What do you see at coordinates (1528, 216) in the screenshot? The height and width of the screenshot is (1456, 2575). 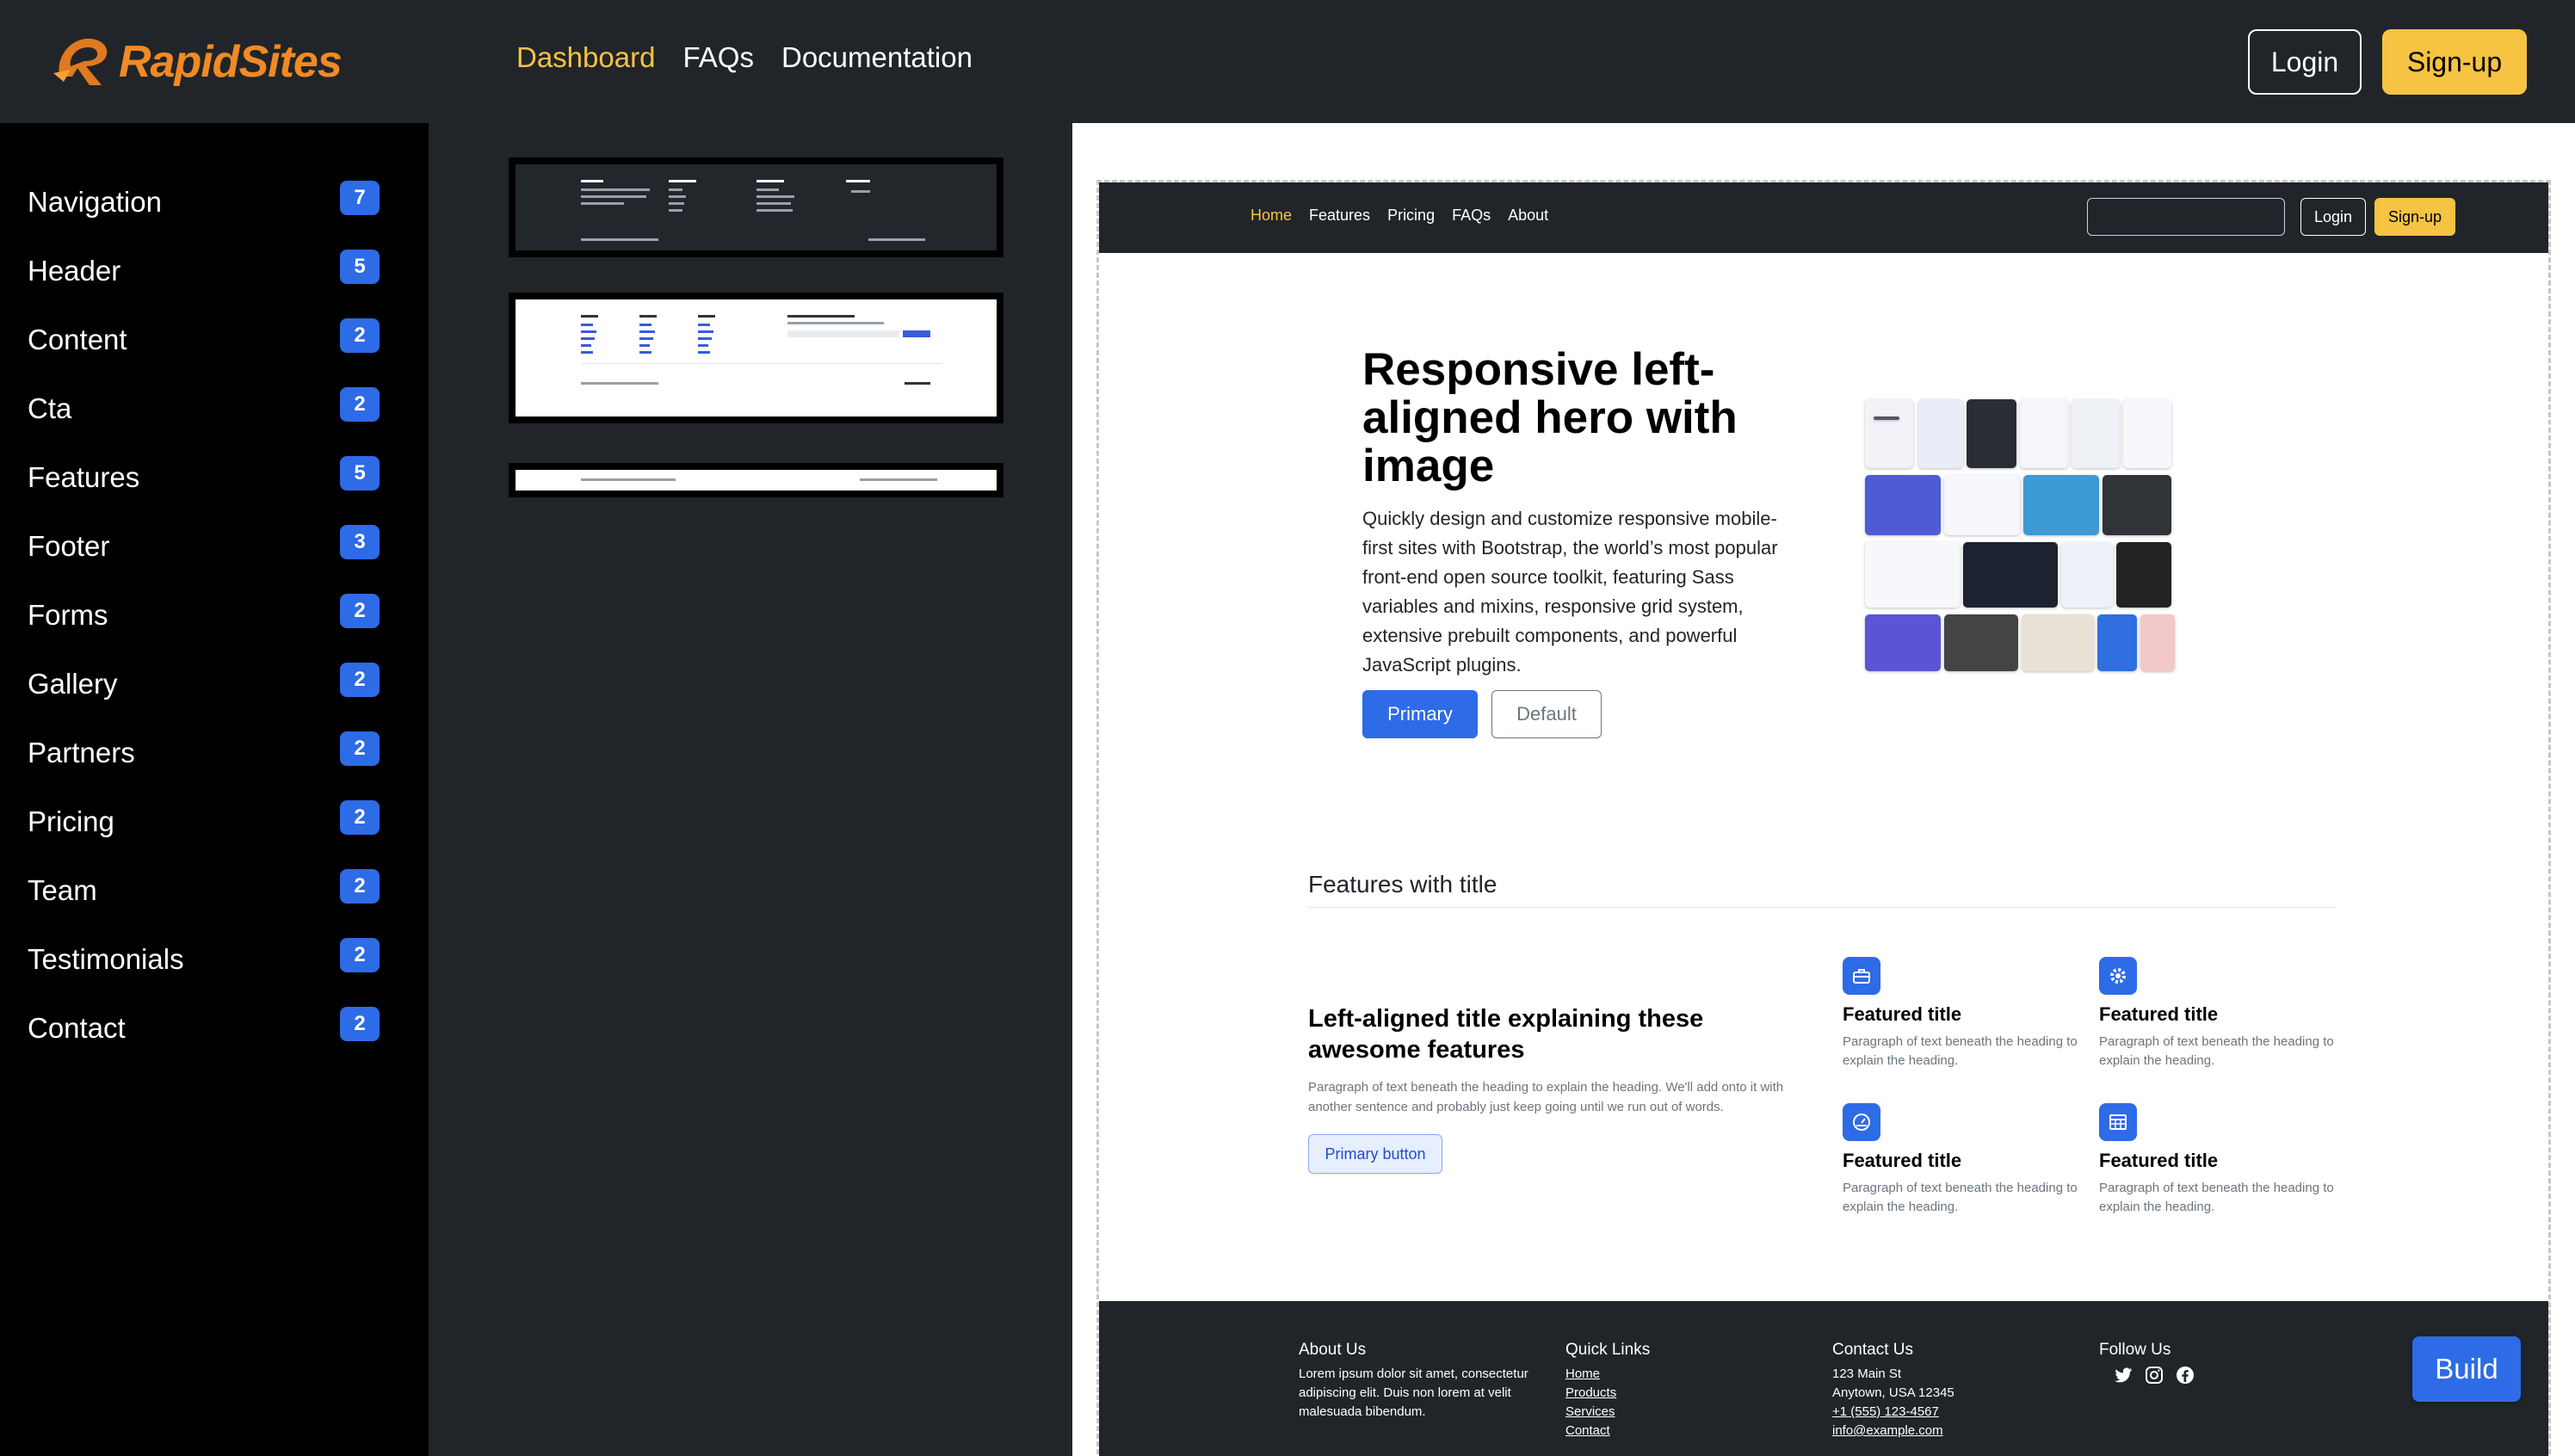 I see `preview-nav-about: About` at bounding box center [1528, 216].